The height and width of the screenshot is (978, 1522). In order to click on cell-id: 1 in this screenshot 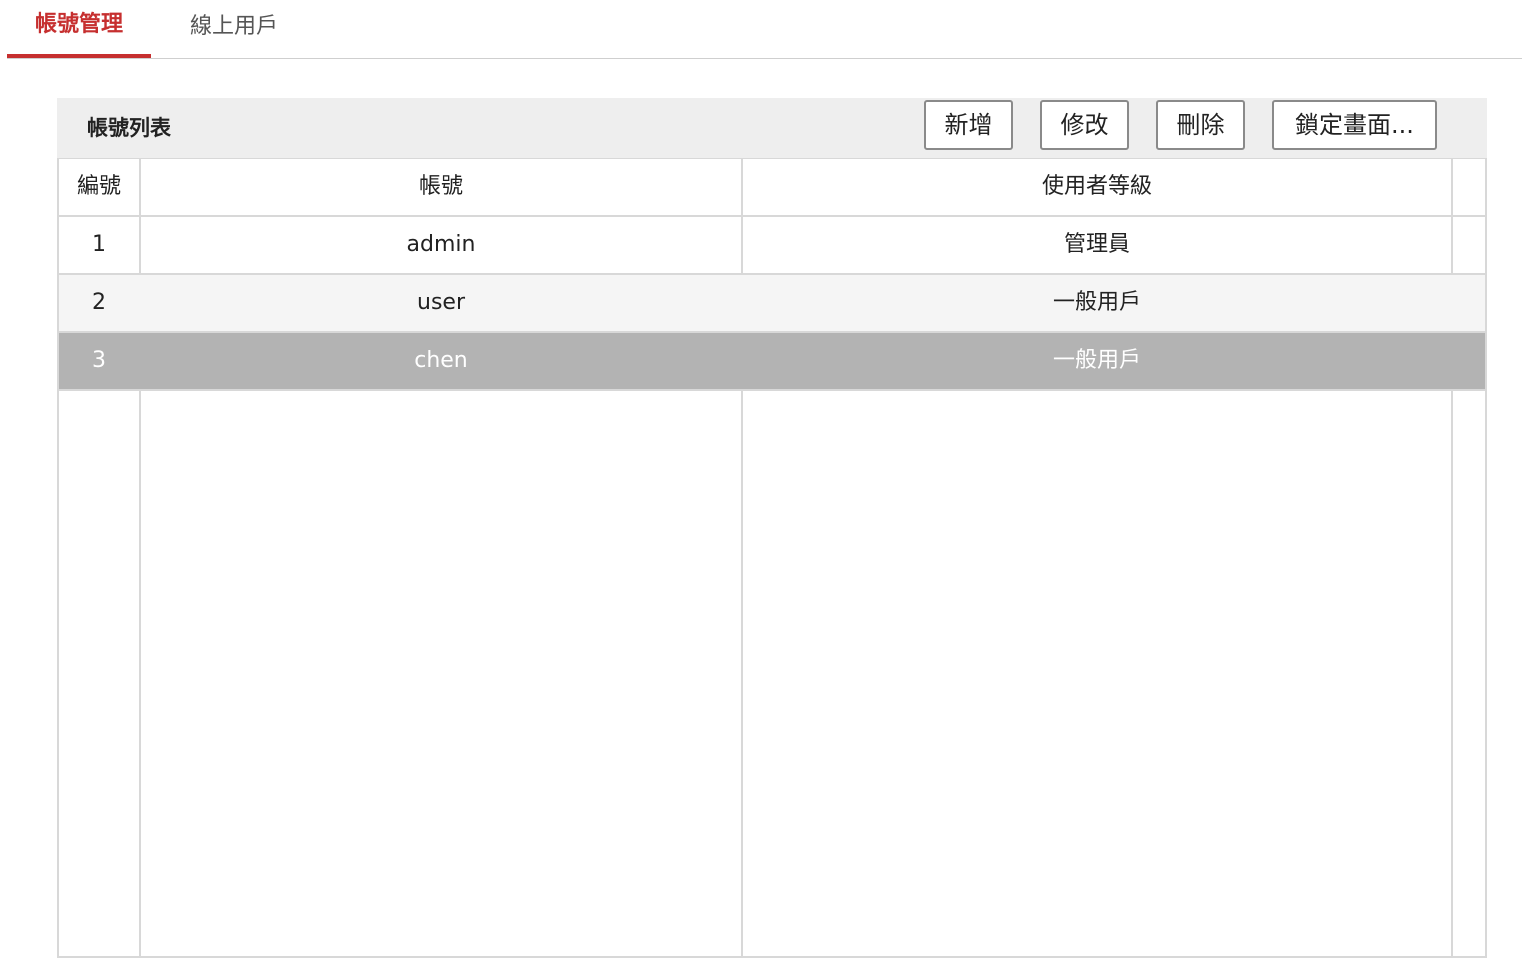, I will do `click(99, 244)`.